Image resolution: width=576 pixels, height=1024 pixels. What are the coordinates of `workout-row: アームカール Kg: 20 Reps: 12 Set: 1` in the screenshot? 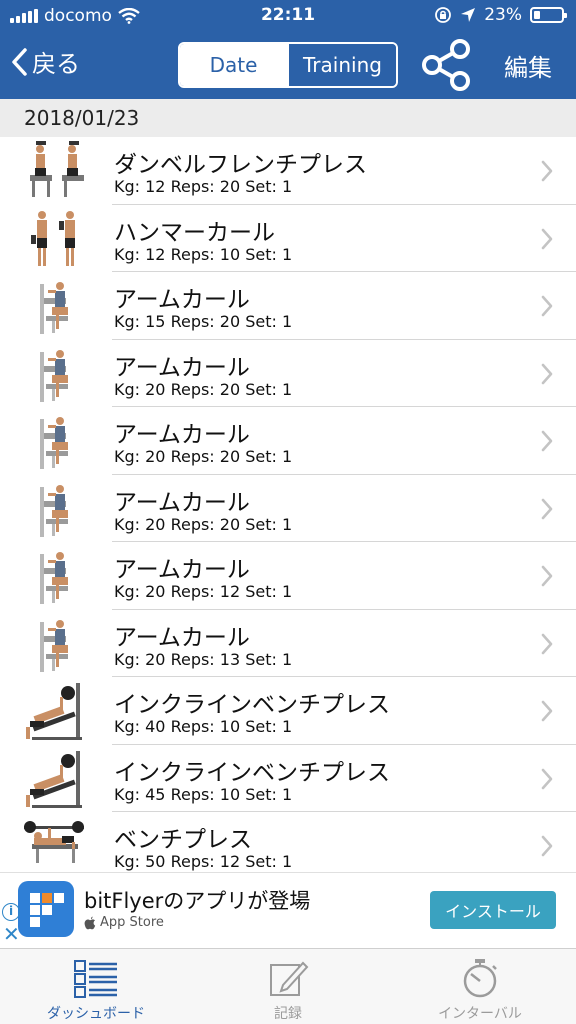 It's located at (288, 576).